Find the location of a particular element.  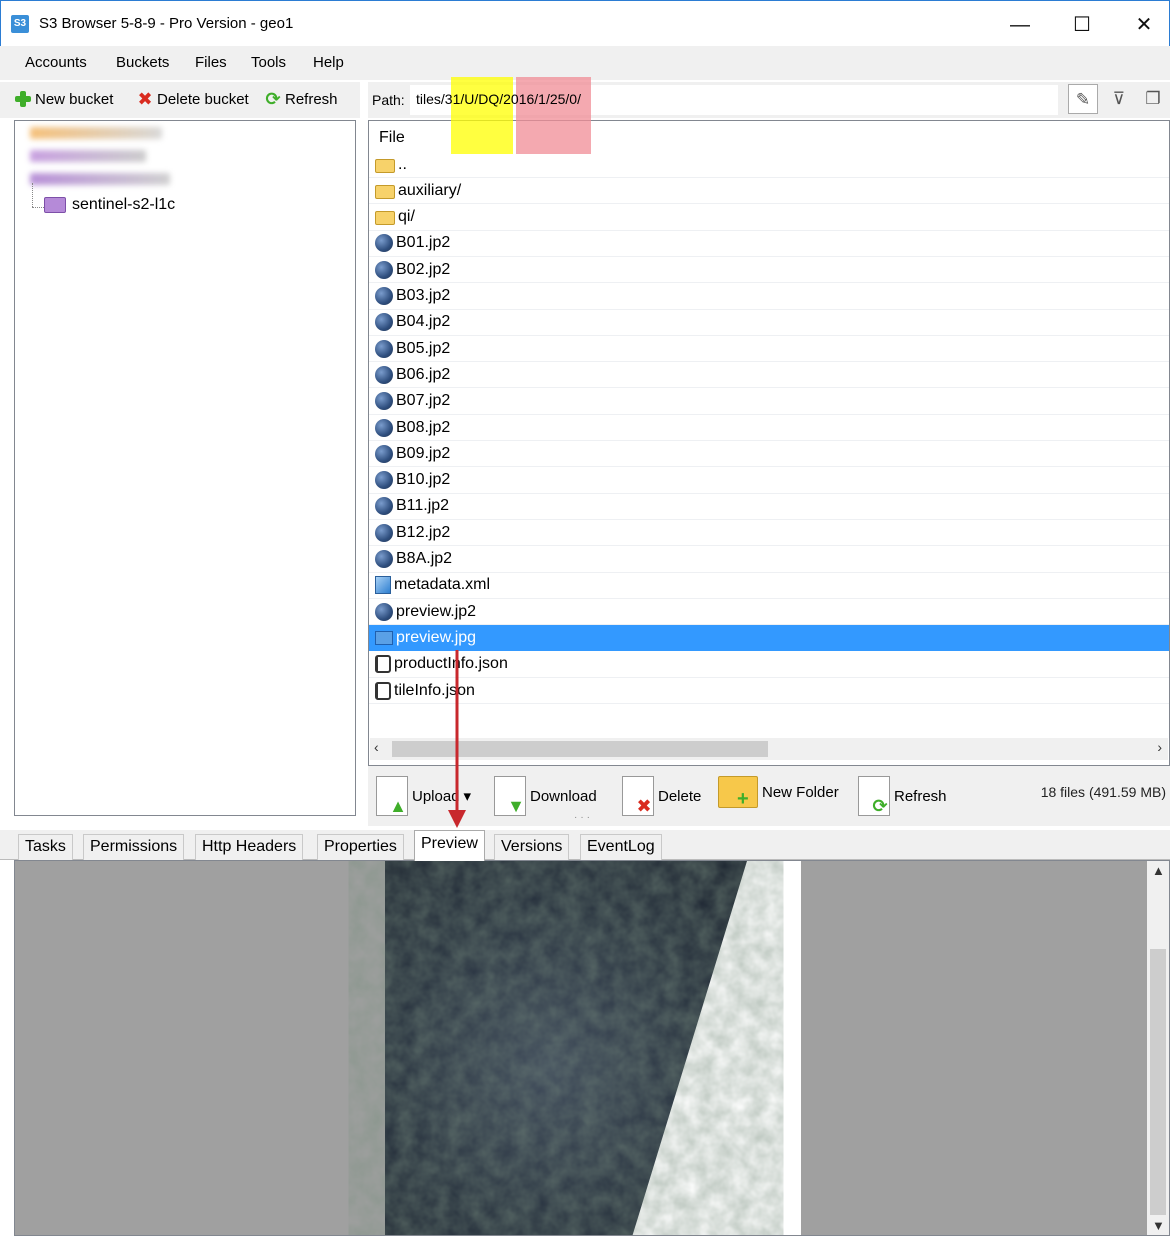

delete-bucket-button: ✖ Delete bucket is located at coordinates (192, 99).